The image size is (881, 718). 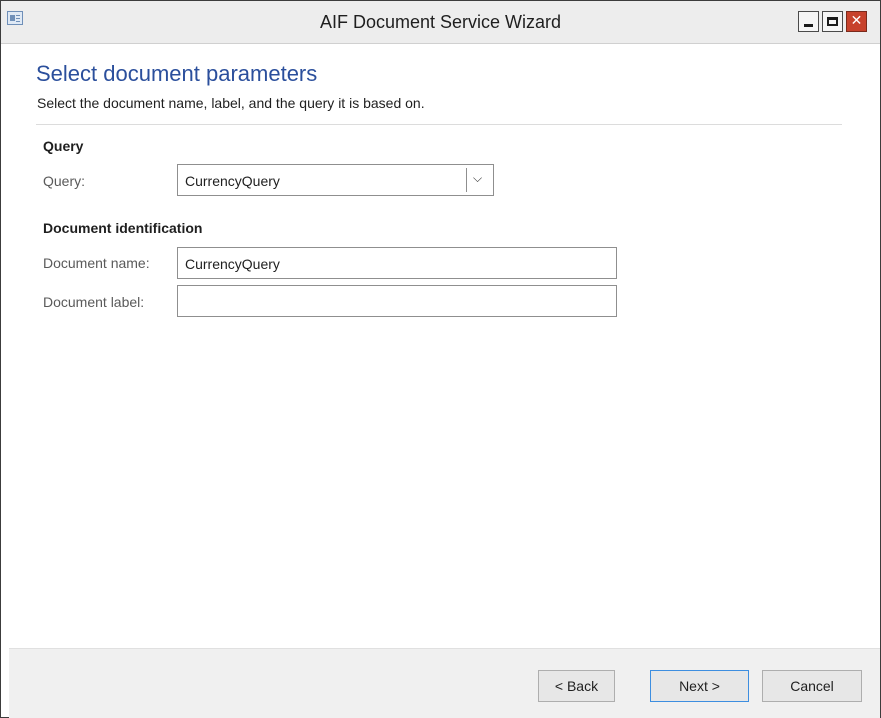 What do you see at coordinates (96, 263) in the screenshot?
I see `document-name-label: Document name:` at bounding box center [96, 263].